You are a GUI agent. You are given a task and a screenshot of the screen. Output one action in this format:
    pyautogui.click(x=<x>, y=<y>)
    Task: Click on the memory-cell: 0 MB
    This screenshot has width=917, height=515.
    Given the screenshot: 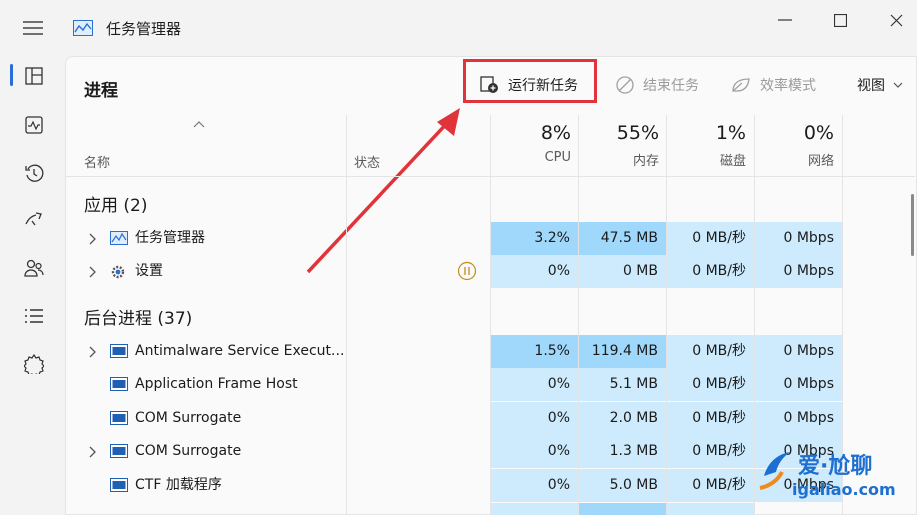 What is the action you would take?
    pyautogui.click(x=622, y=271)
    